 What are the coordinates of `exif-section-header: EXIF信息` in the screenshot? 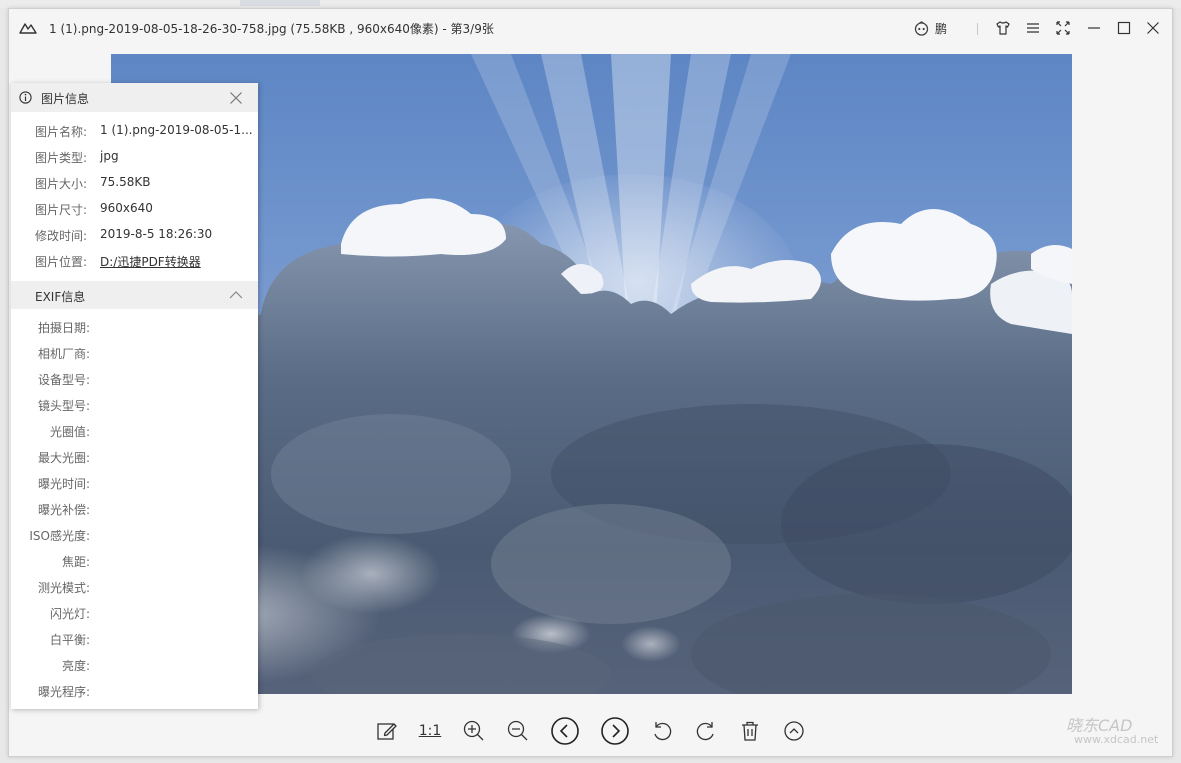 It's located at (134, 295).